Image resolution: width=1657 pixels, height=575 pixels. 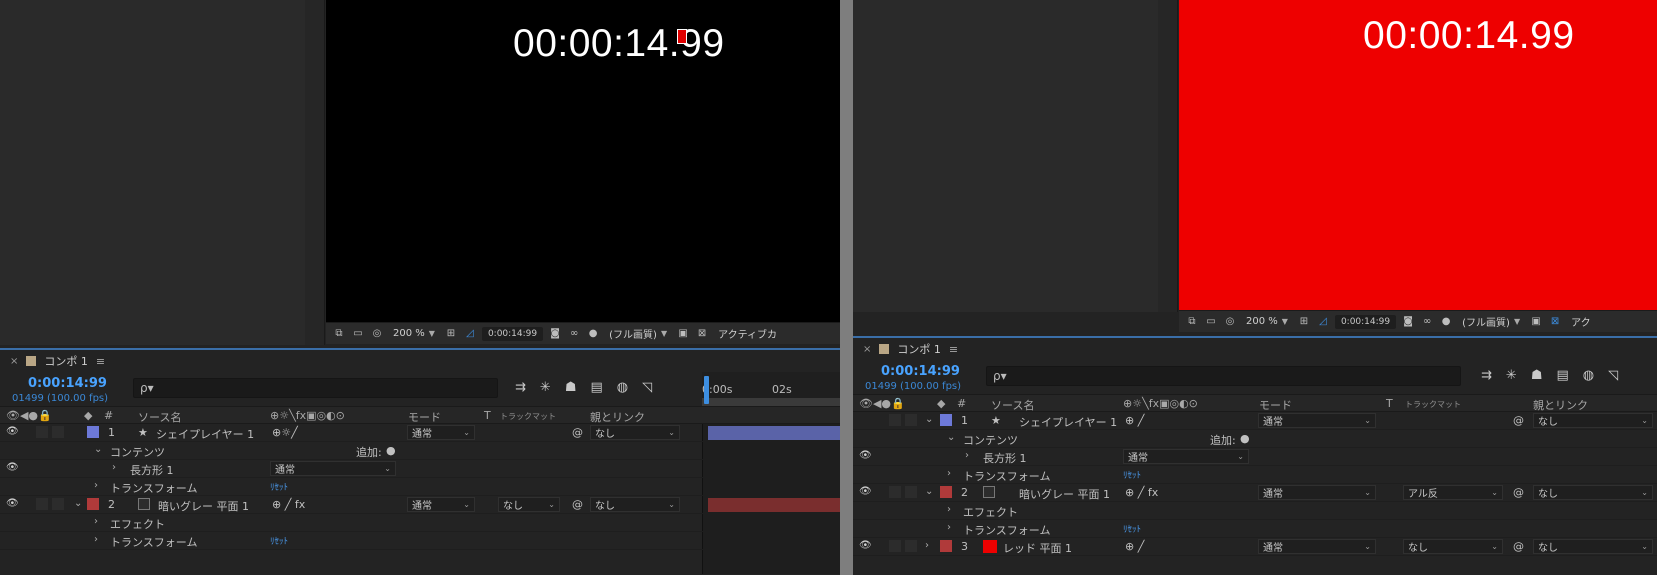 What do you see at coordinates (920, 371) in the screenshot?
I see `current-time: 0:00:14:99` at bounding box center [920, 371].